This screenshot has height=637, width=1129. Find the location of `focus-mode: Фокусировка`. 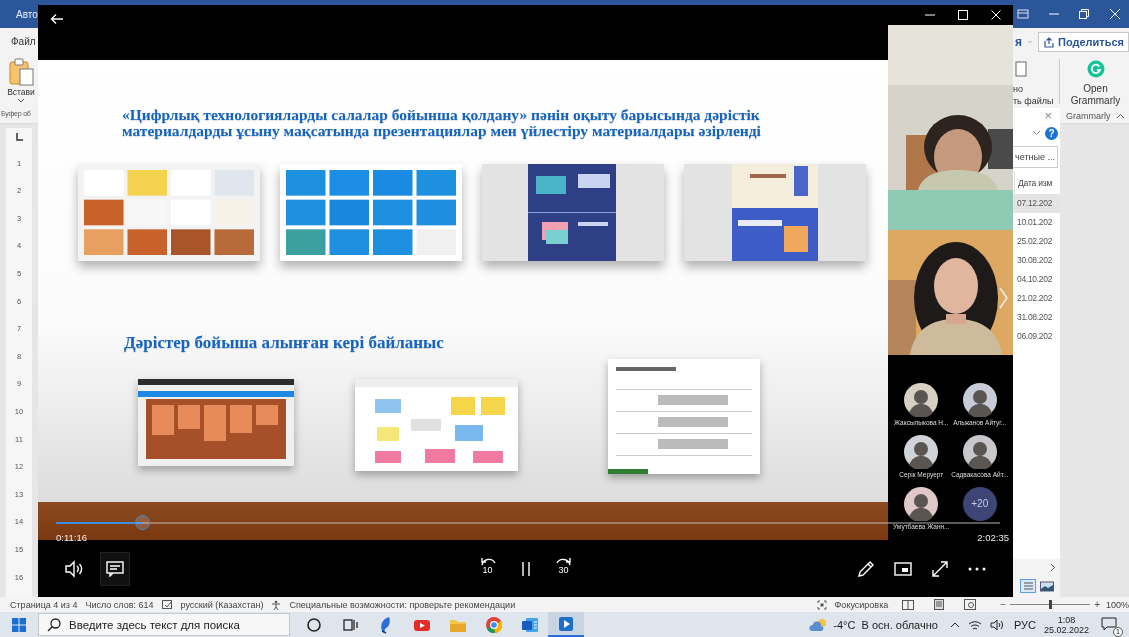

focus-mode: Фокусировка is located at coordinates (861, 604).